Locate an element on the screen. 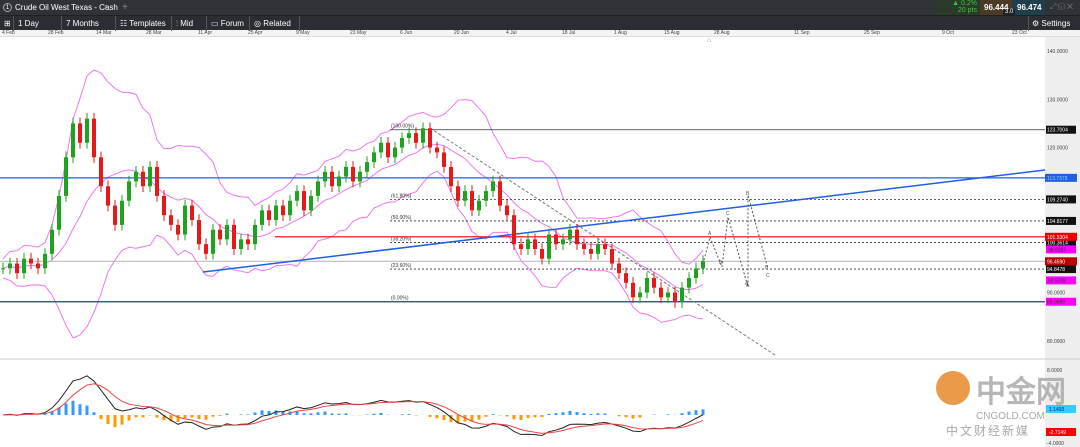 Image resolution: width=1080 pixels, height=447 pixels. related-button: ◎ Related is located at coordinates (275, 23).